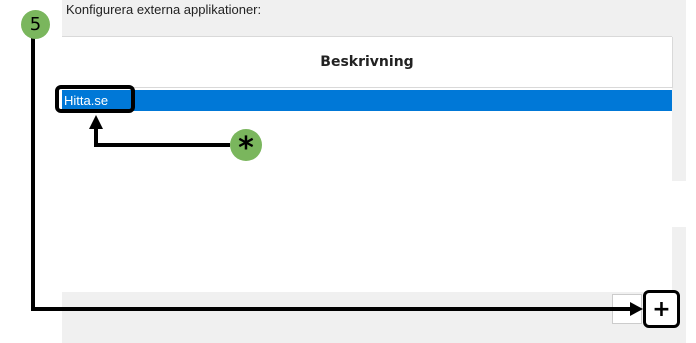 The width and height of the screenshot is (696, 343). I want to click on star-callout-line, so click(162, 137).